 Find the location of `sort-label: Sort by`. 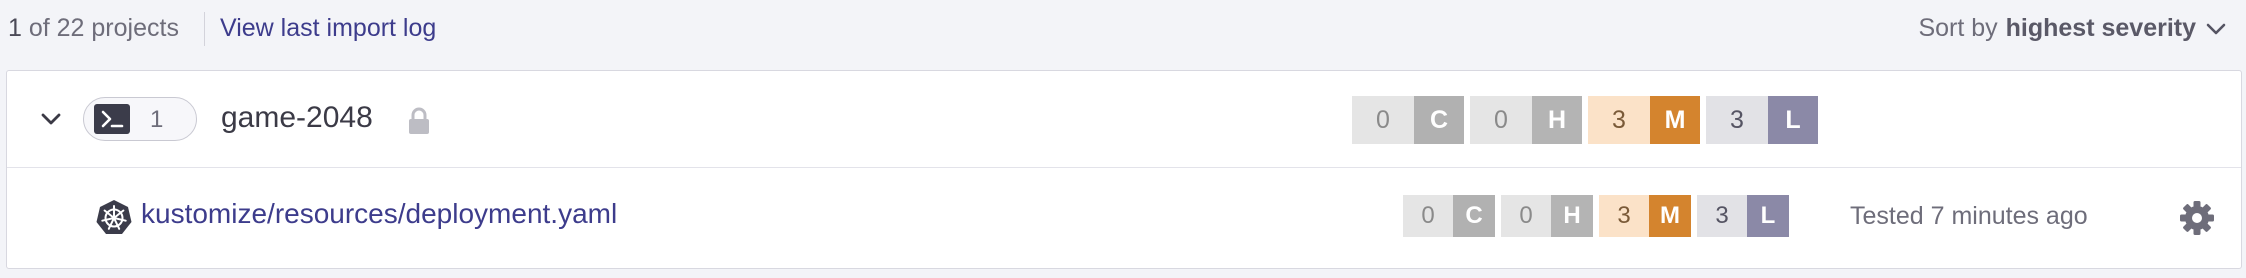

sort-label: Sort by is located at coordinates (1958, 28).